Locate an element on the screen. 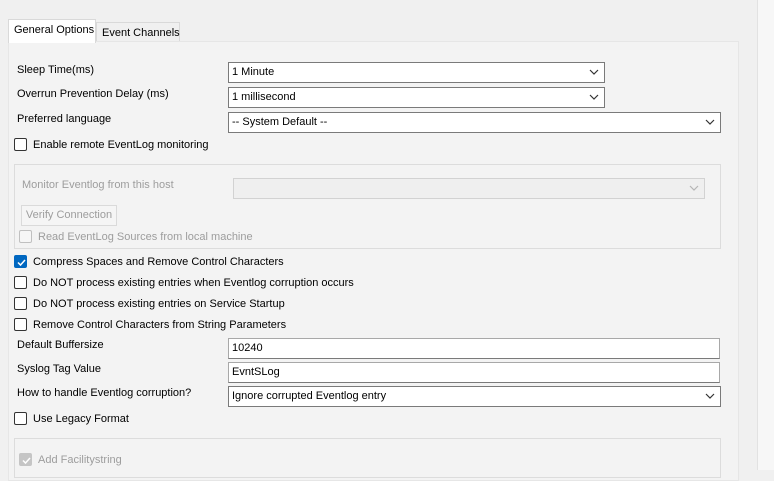 Image resolution: width=774 pixels, height=481 pixels. overrun-delay-label: Overrun Prevention Delay (ms) is located at coordinates (93, 94).